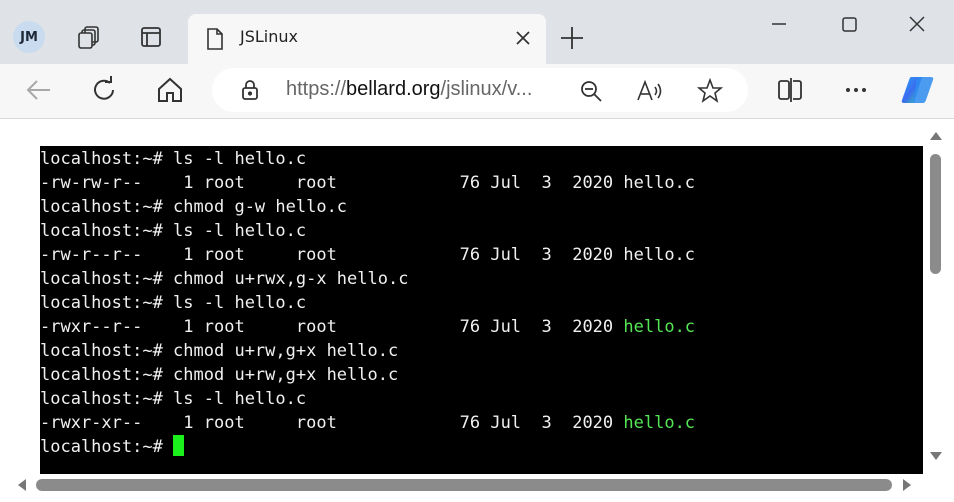 This screenshot has height=502, width=954. I want to click on tab-jslinux: JSLinux, so click(367, 39).